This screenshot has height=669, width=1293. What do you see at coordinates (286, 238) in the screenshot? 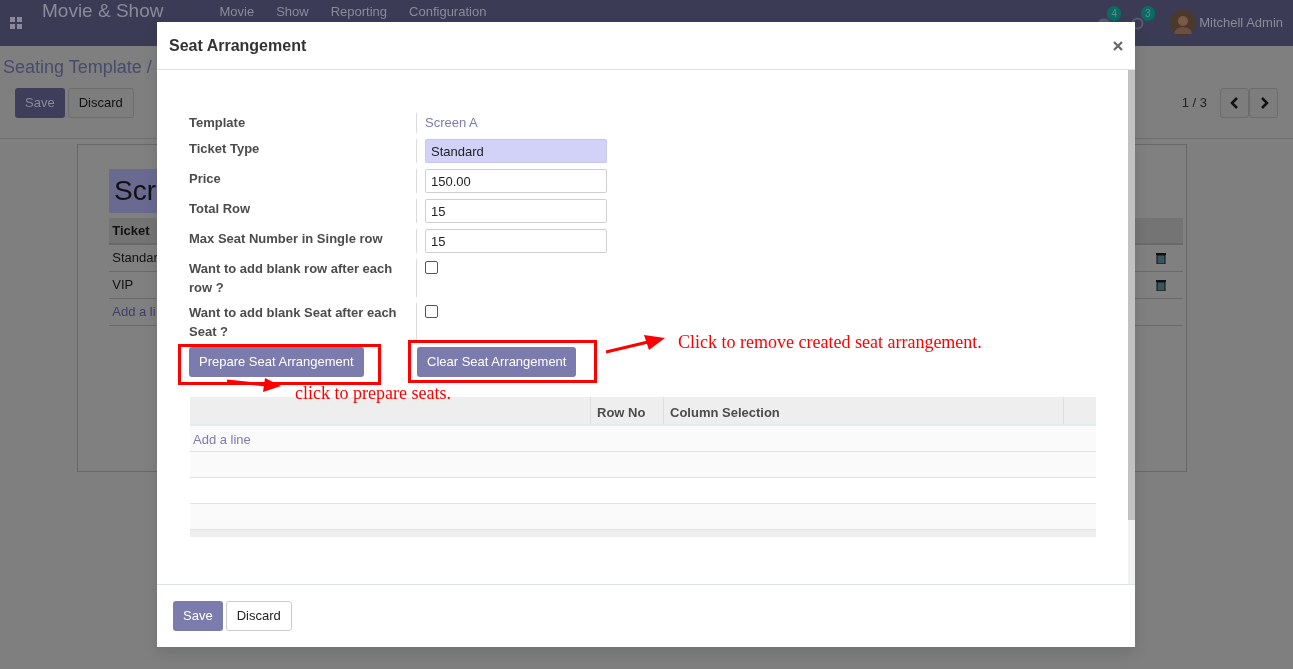
I see `field-label: Max Seat Number in Single row` at bounding box center [286, 238].